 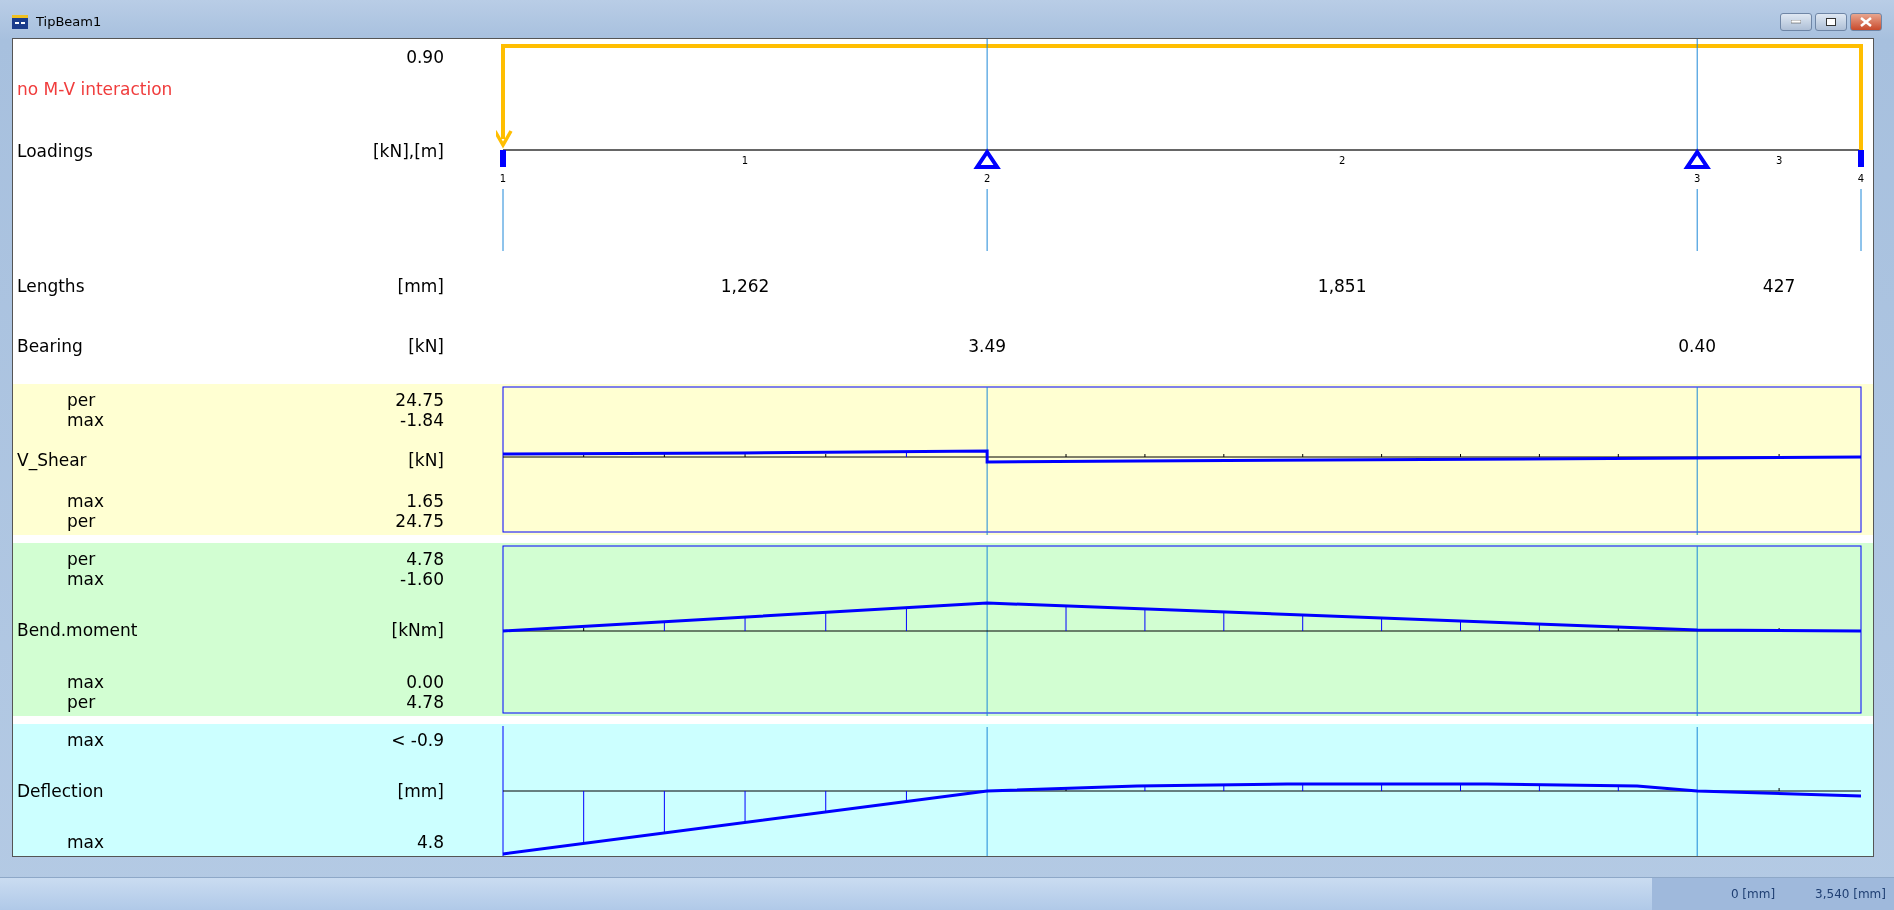 What do you see at coordinates (987, 345) in the screenshot?
I see `reaction-value: 3.49` at bounding box center [987, 345].